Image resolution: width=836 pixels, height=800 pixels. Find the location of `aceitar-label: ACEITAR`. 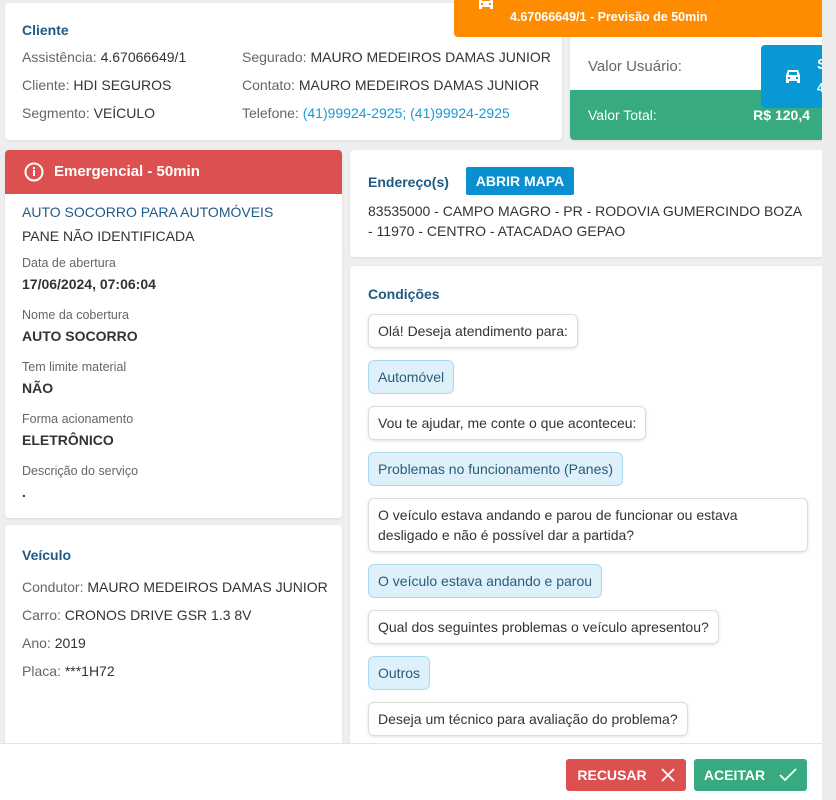

aceitar-label: ACEITAR is located at coordinates (734, 775).